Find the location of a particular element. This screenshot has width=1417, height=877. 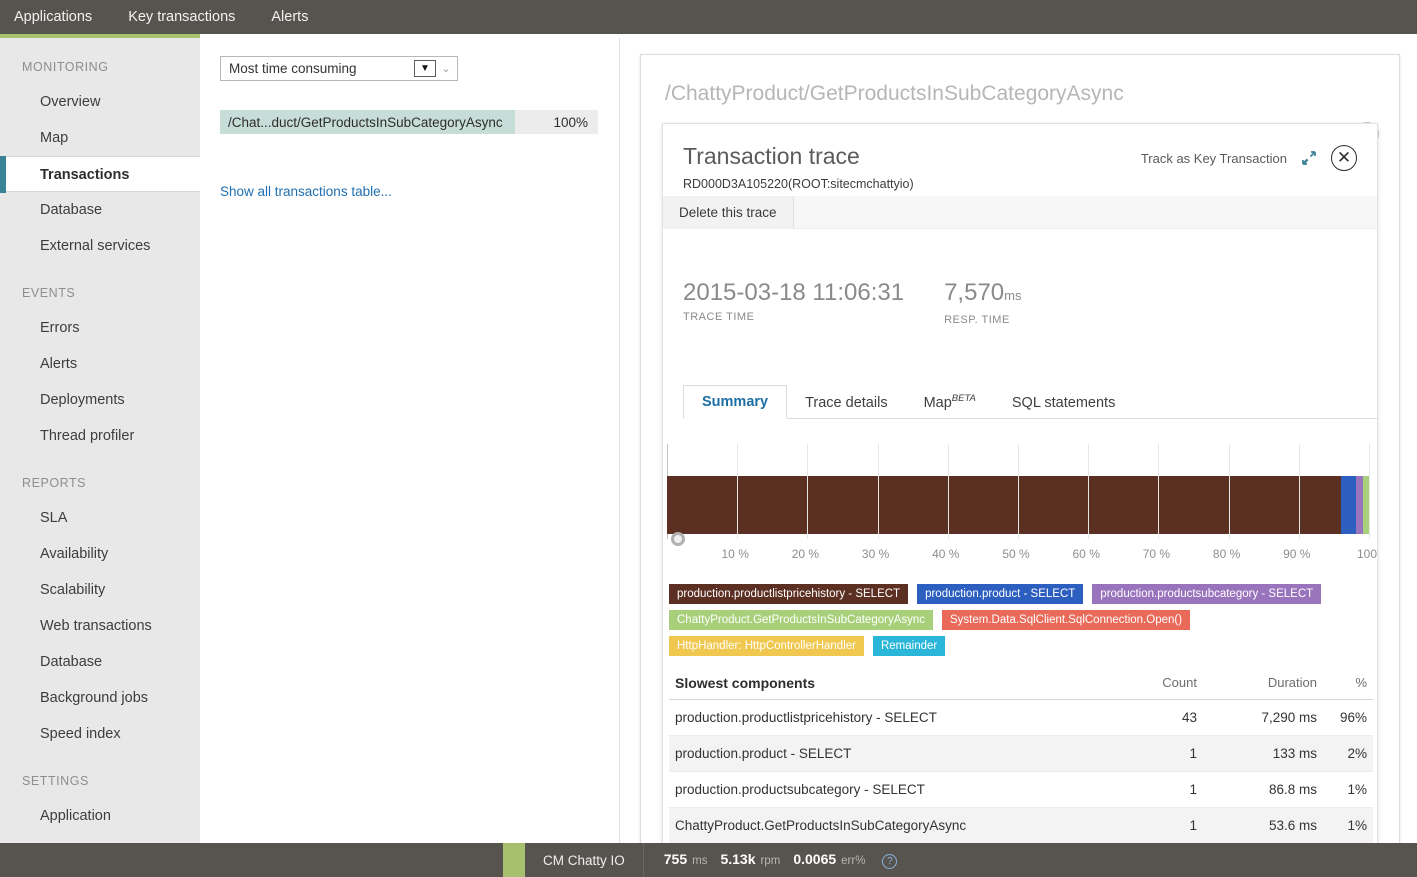

sidebar-item-deployments: Deployments is located at coordinates (100, 400).